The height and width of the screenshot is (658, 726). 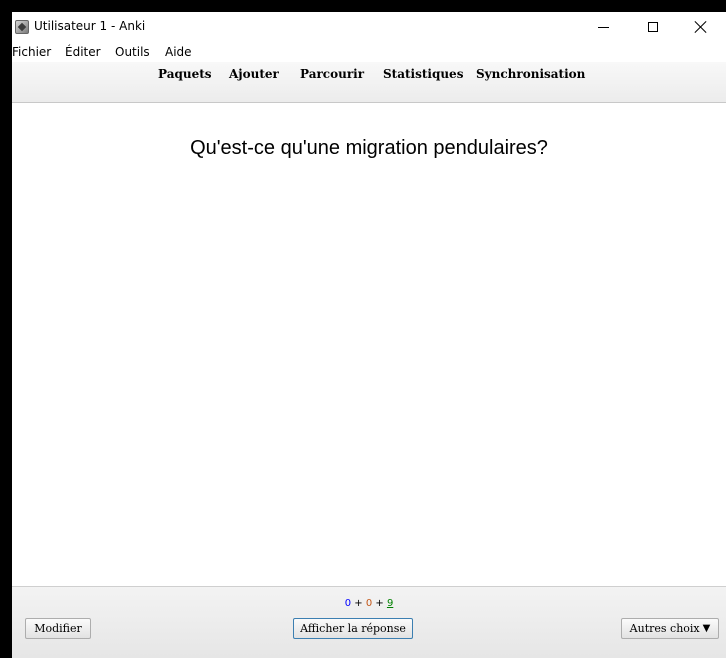 What do you see at coordinates (332, 74) in the screenshot?
I see `nav-parcourir: Parcourir` at bounding box center [332, 74].